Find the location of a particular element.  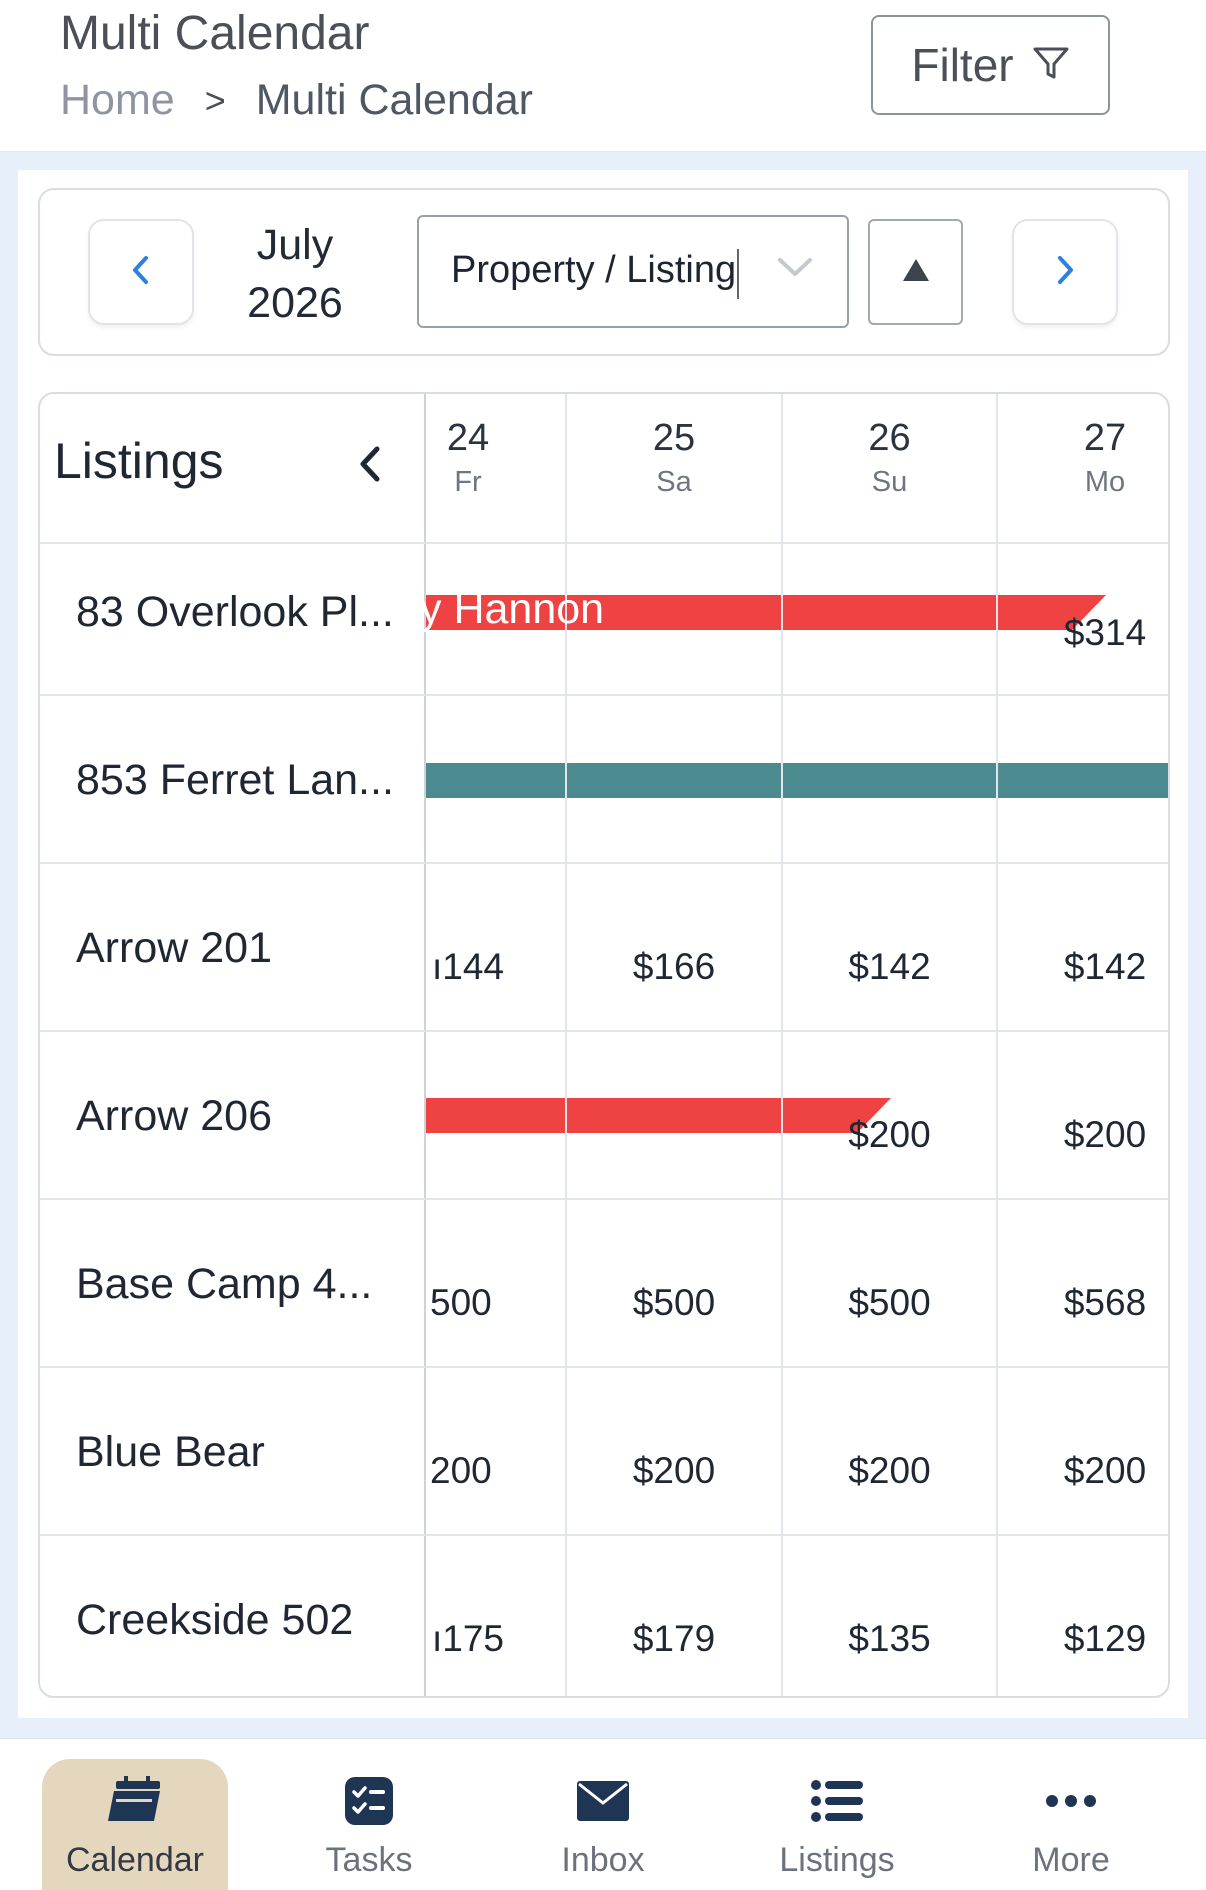

day-number: 25 is located at coordinates (674, 438).